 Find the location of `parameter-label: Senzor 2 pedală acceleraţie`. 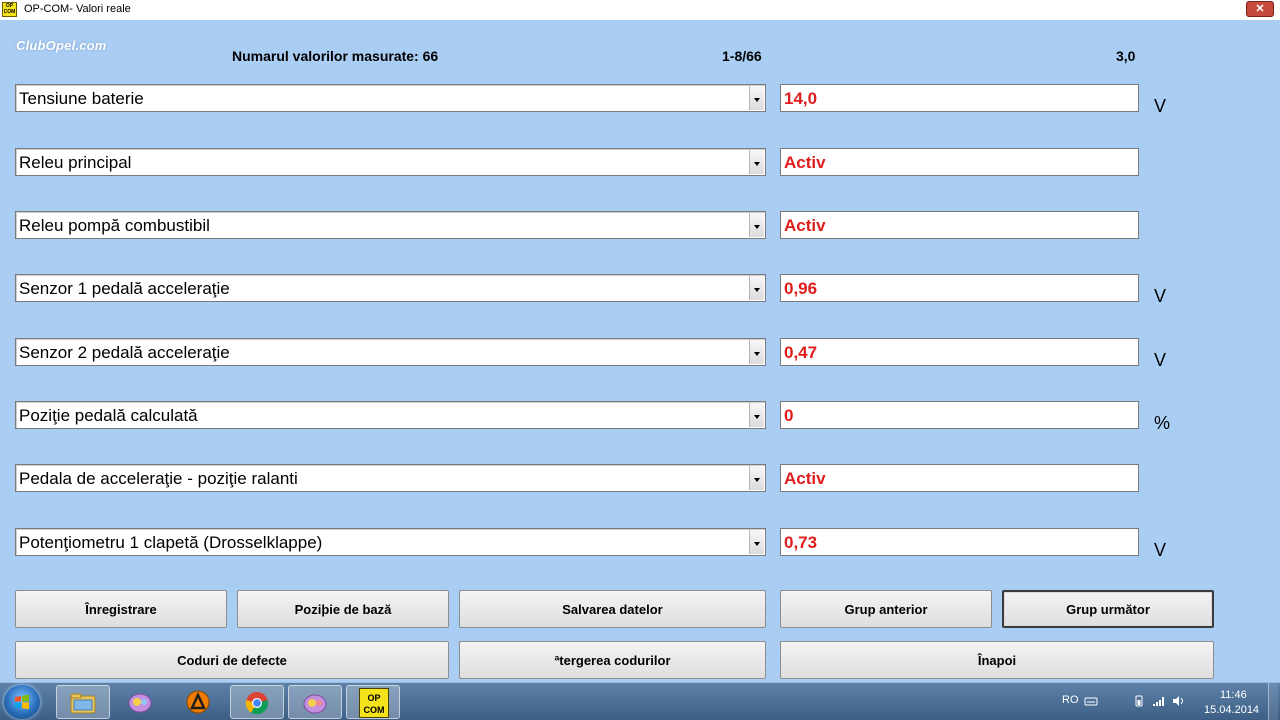

parameter-label: Senzor 2 pedală acceleraţie is located at coordinates (124, 352).